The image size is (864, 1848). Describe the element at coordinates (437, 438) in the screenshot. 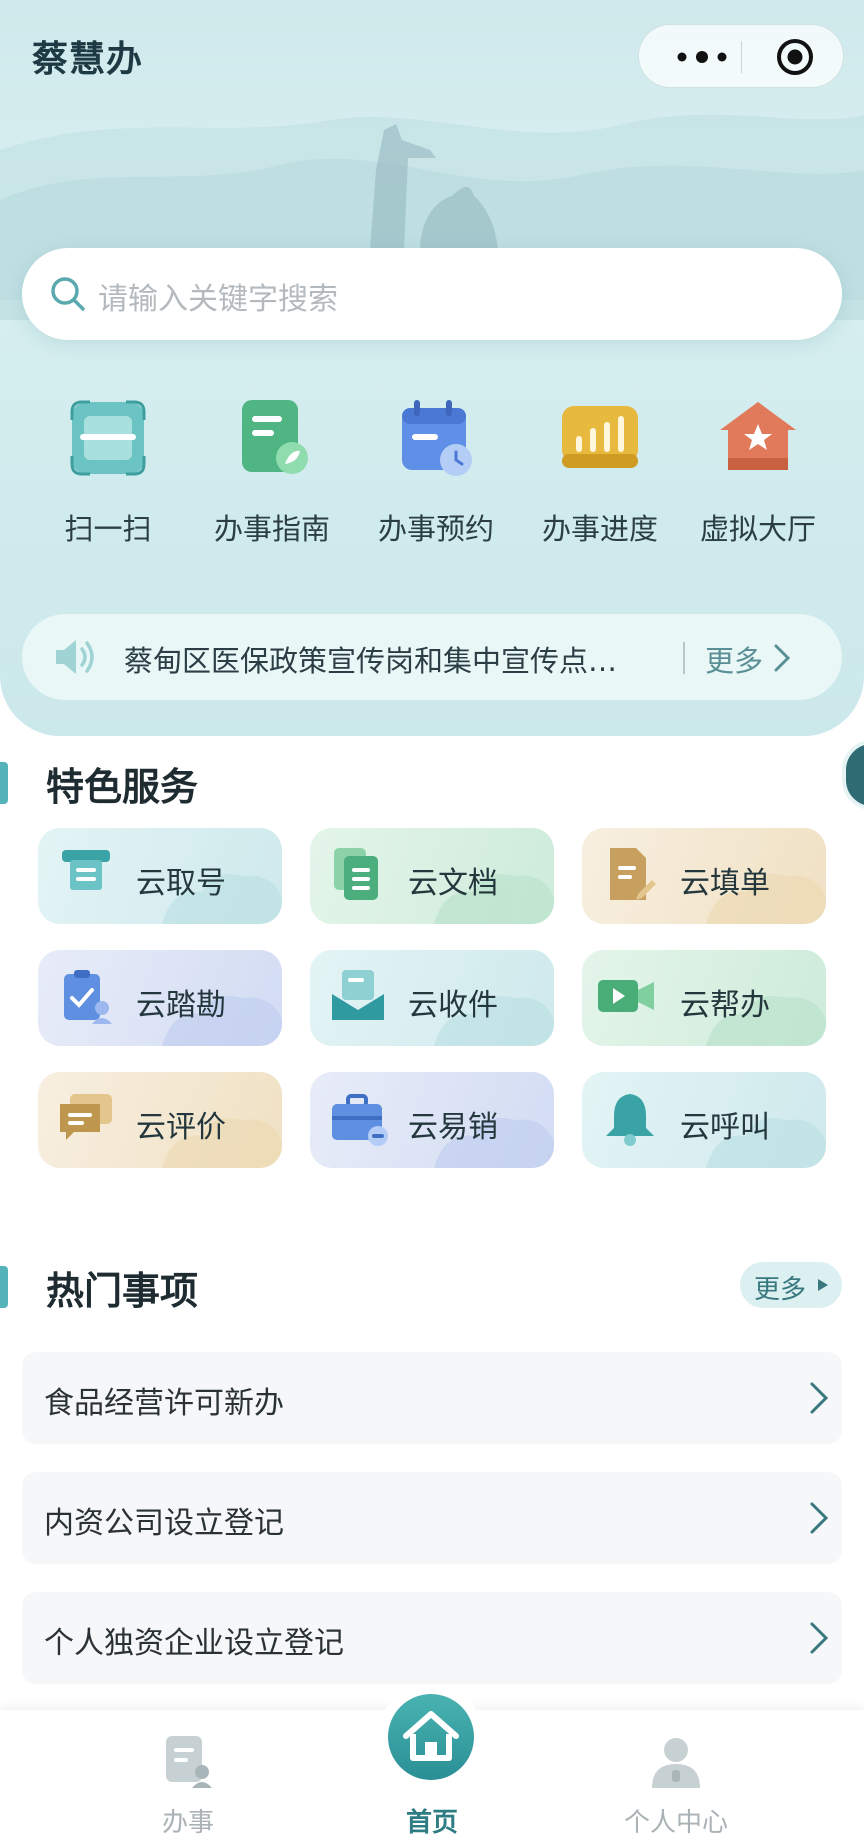

I see `calendar-icon` at that location.